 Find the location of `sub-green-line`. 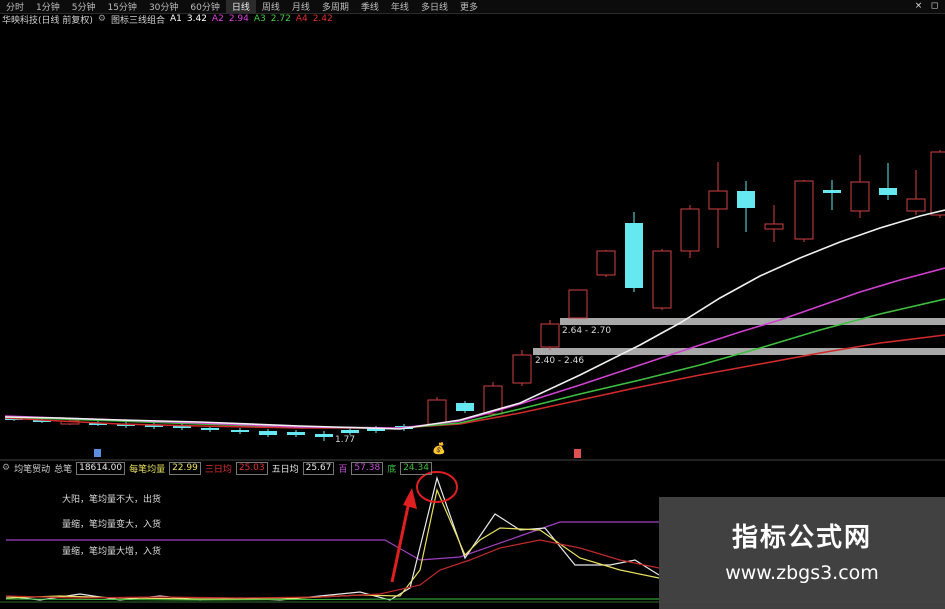

sub-green-line is located at coordinates (332, 599).